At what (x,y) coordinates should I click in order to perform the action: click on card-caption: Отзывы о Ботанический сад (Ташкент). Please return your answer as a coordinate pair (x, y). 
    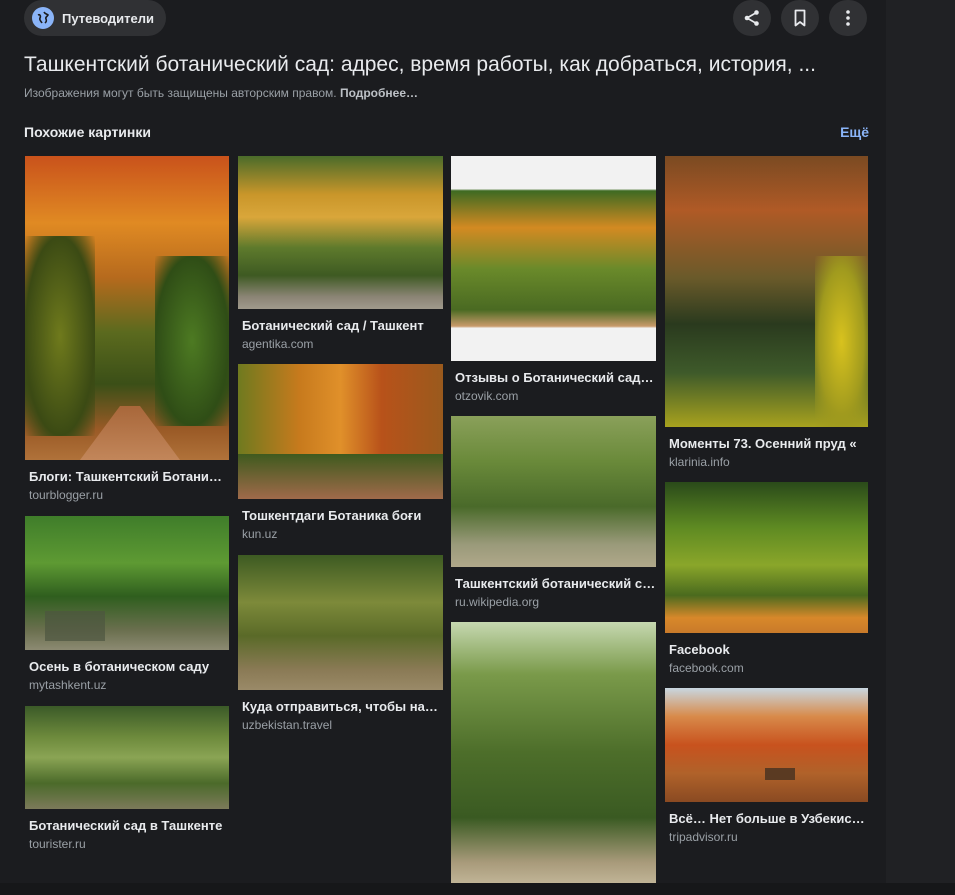
    Looking at the image, I should click on (555, 377).